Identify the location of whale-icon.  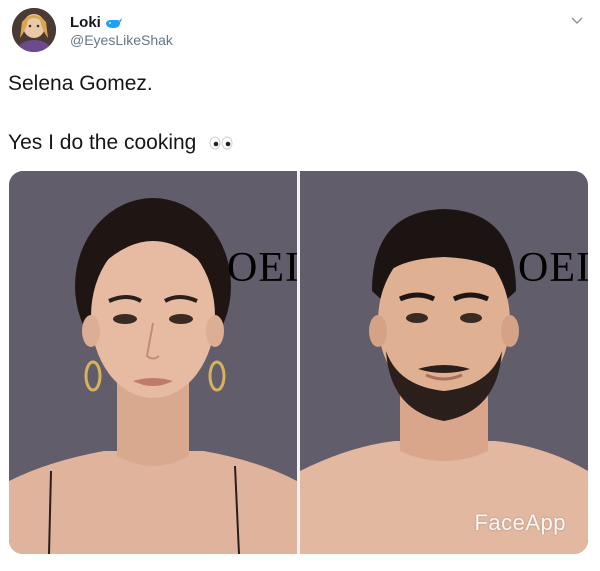
(113, 22).